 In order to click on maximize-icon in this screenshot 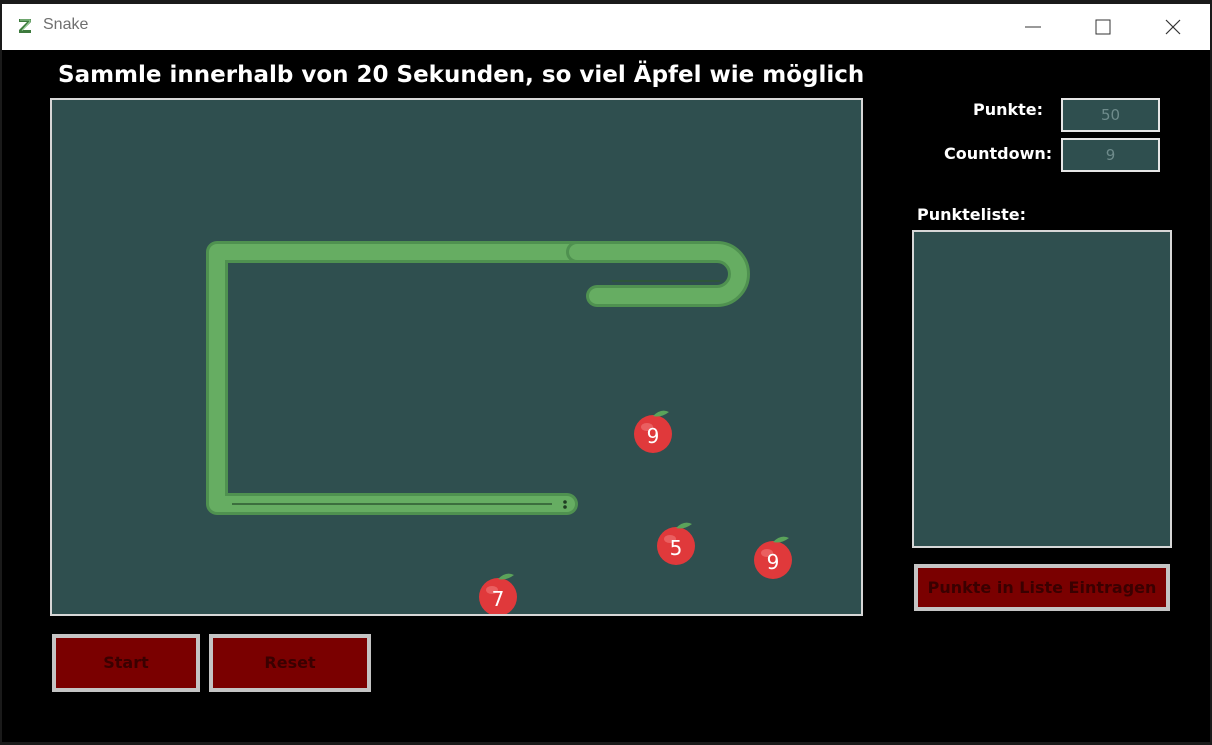, I will do `click(1103, 27)`.